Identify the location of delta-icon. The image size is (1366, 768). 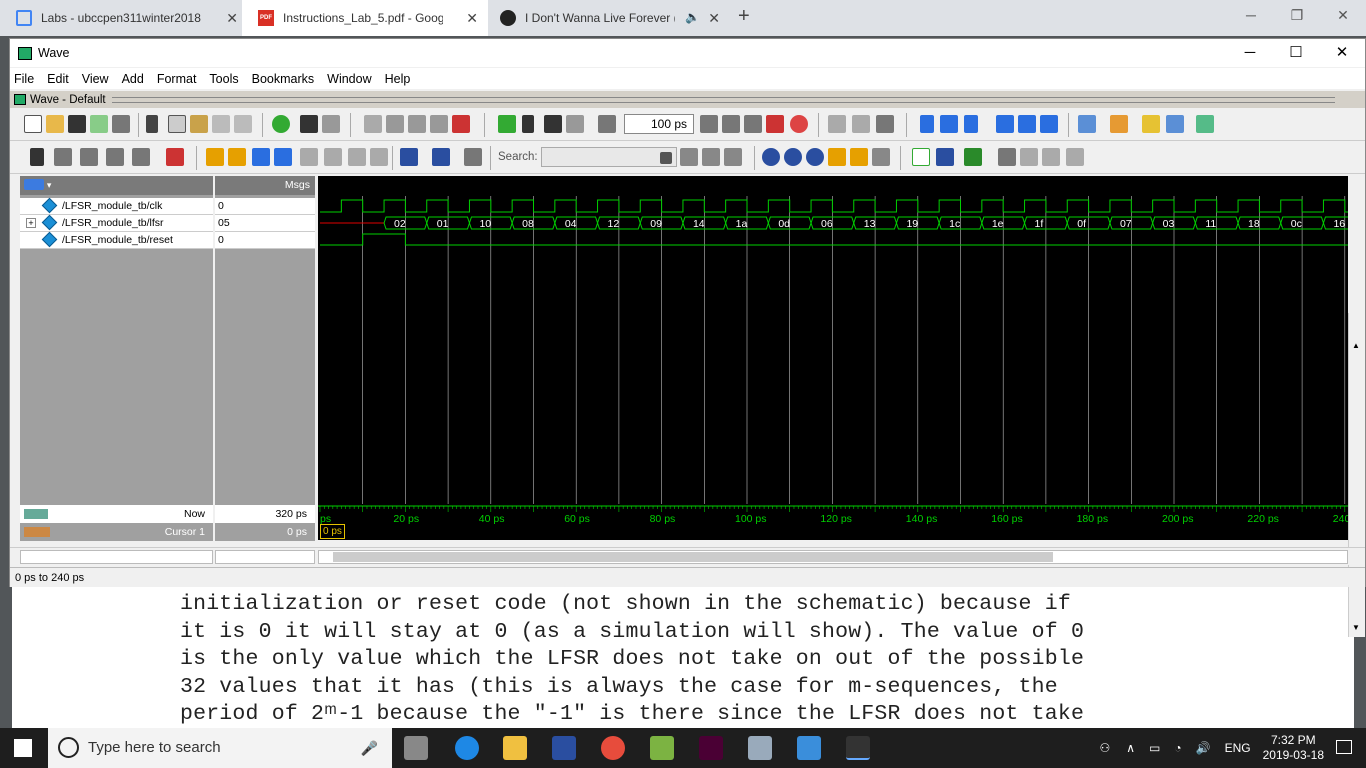
(473, 157).